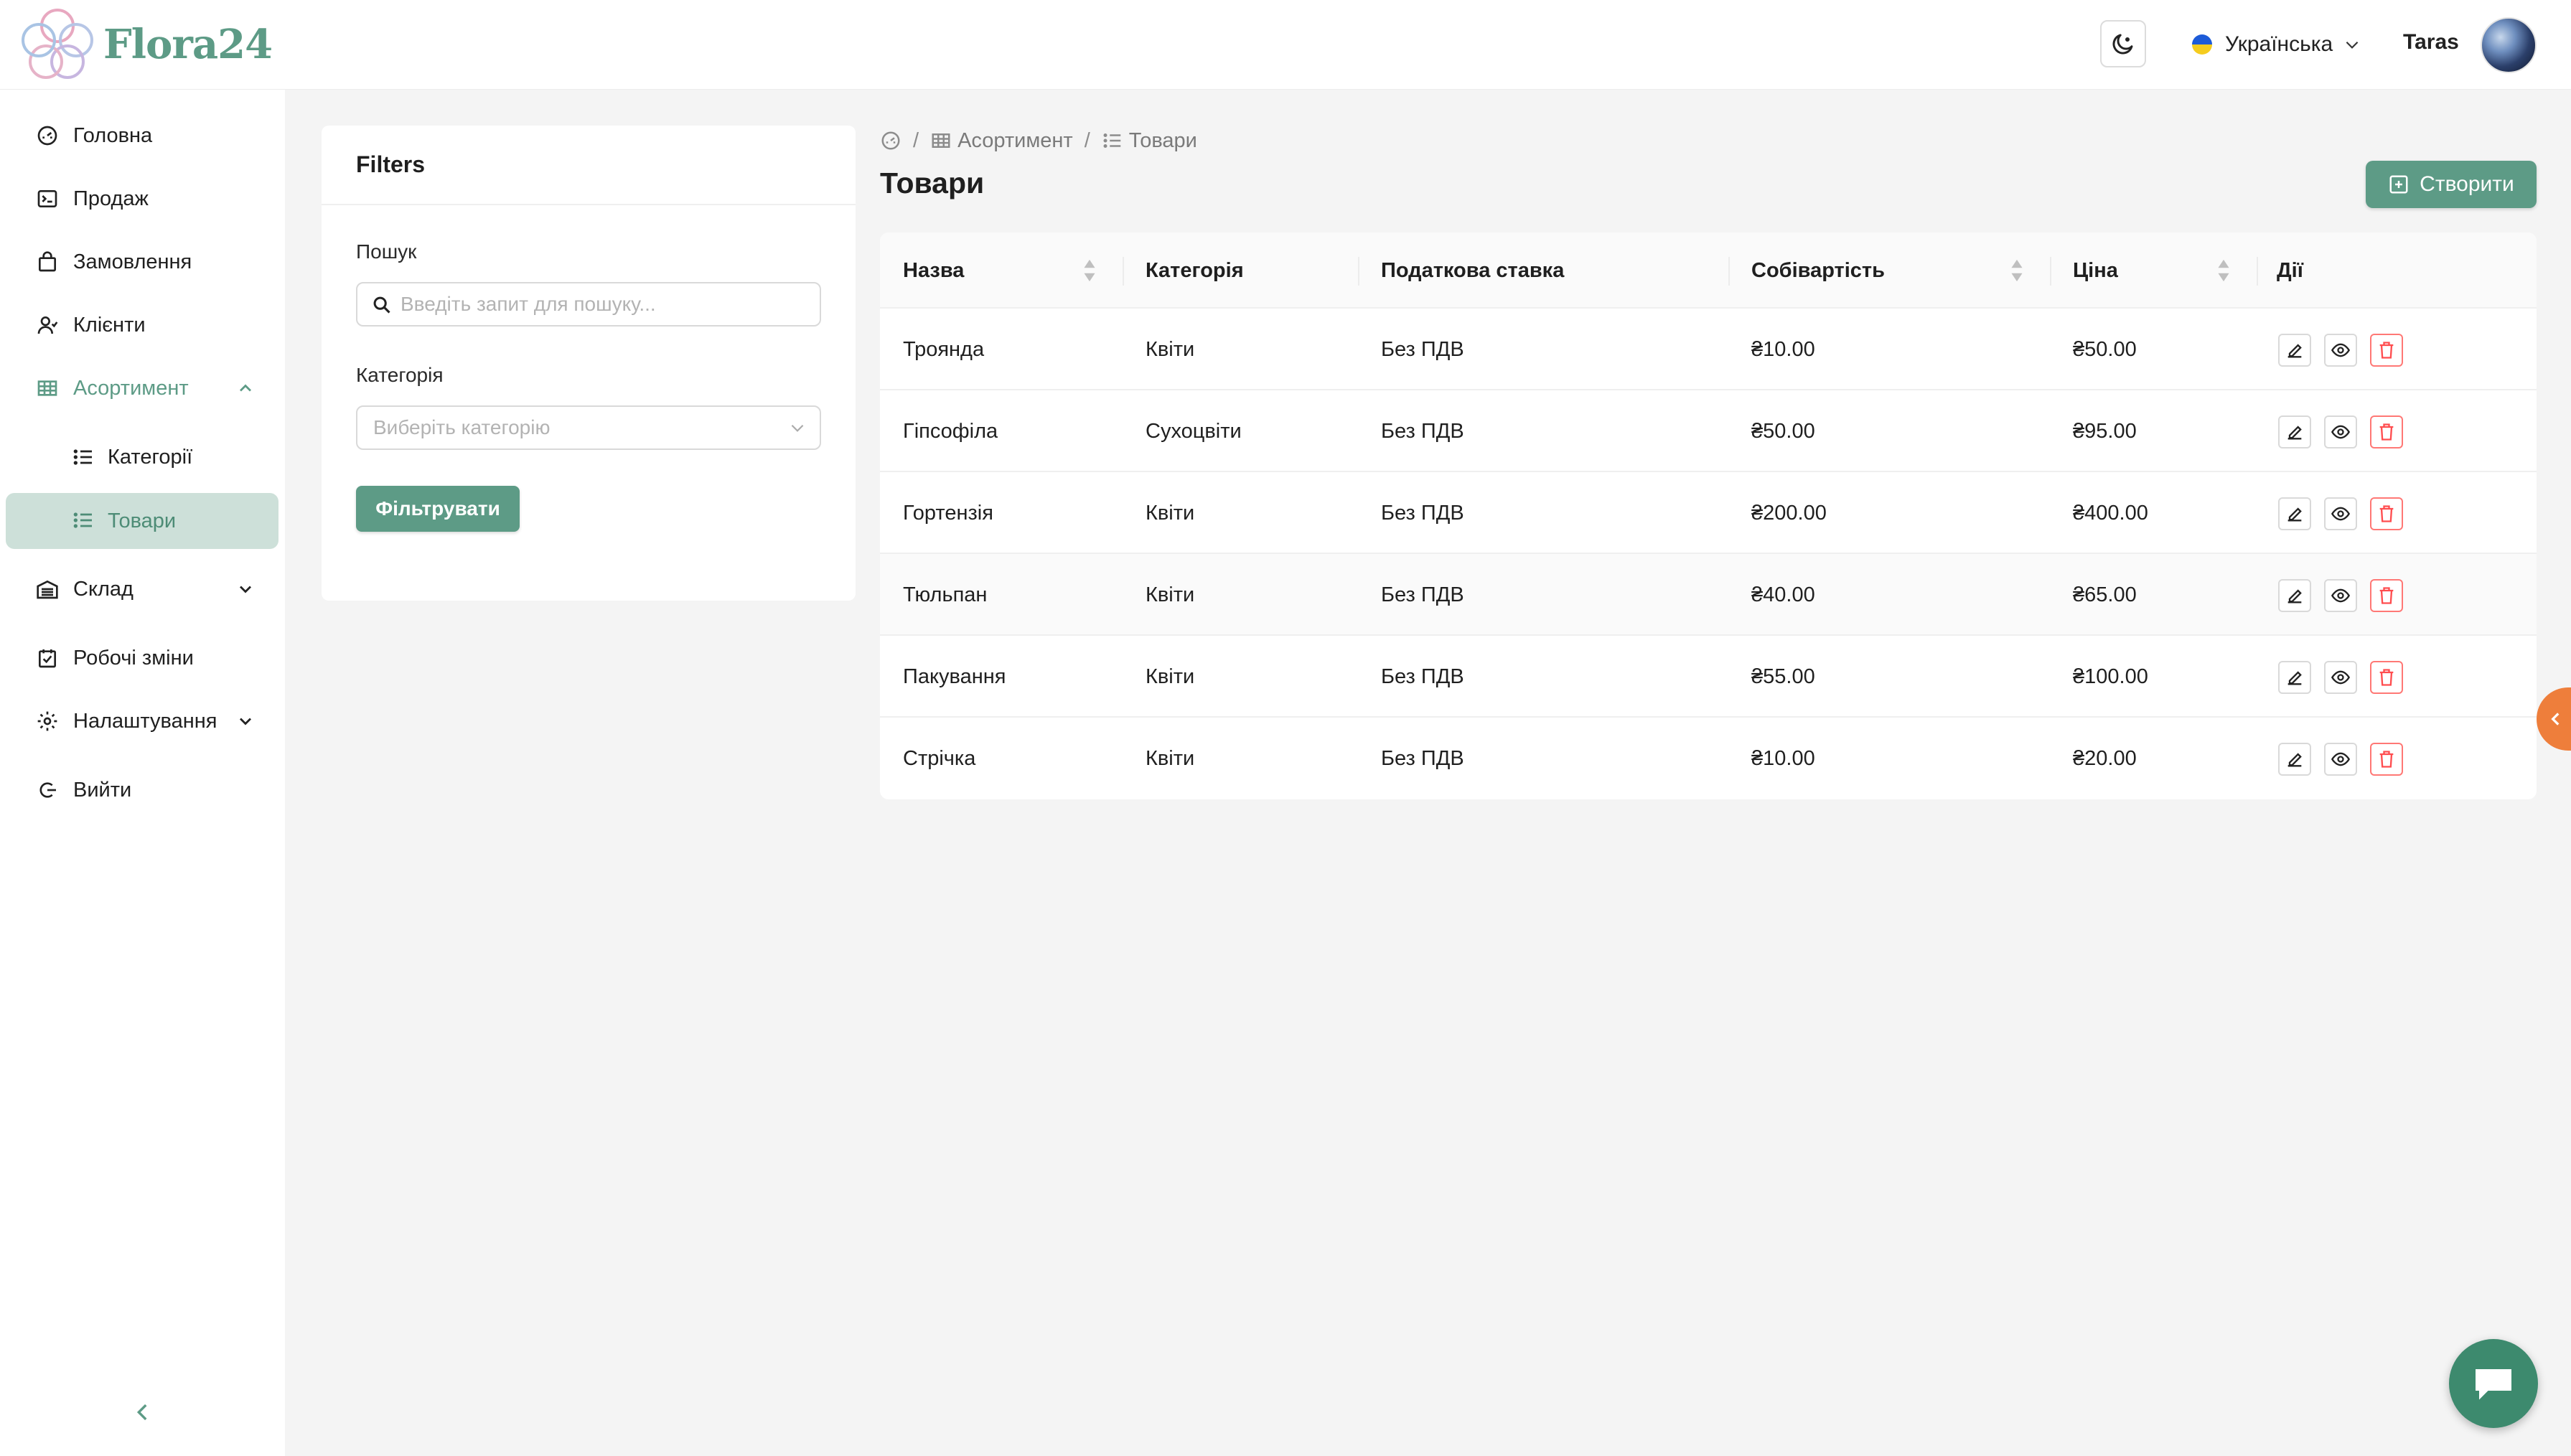 The width and height of the screenshot is (2571, 1456). I want to click on trash-icon, so click(2386, 432).